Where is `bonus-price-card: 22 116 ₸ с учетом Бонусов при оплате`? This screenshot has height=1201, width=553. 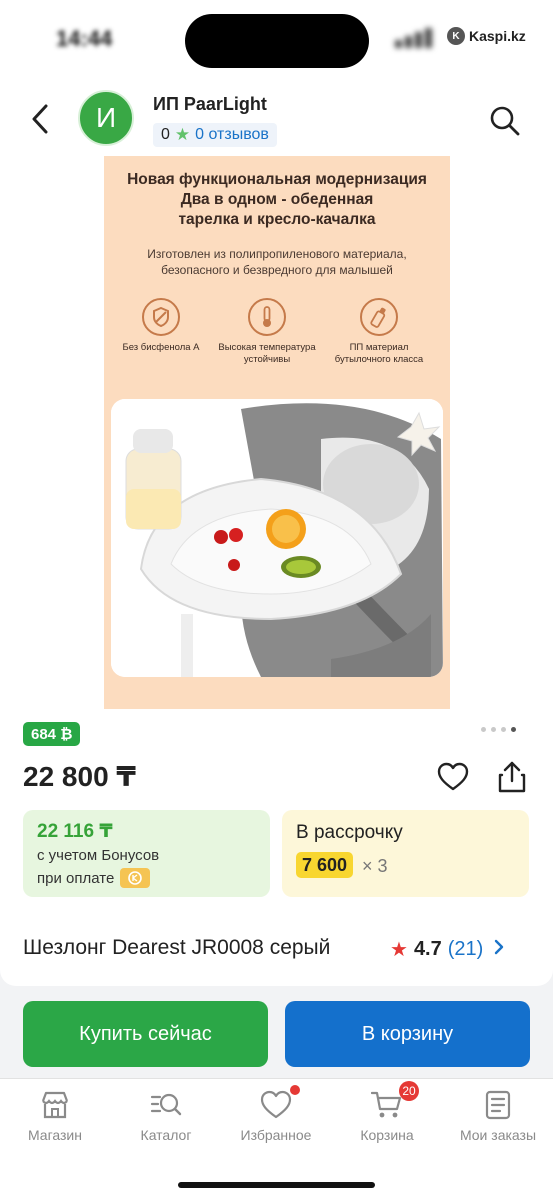 bonus-price-card: 22 116 ₸ с учетом Бонусов при оплате is located at coordinates (146, 853).